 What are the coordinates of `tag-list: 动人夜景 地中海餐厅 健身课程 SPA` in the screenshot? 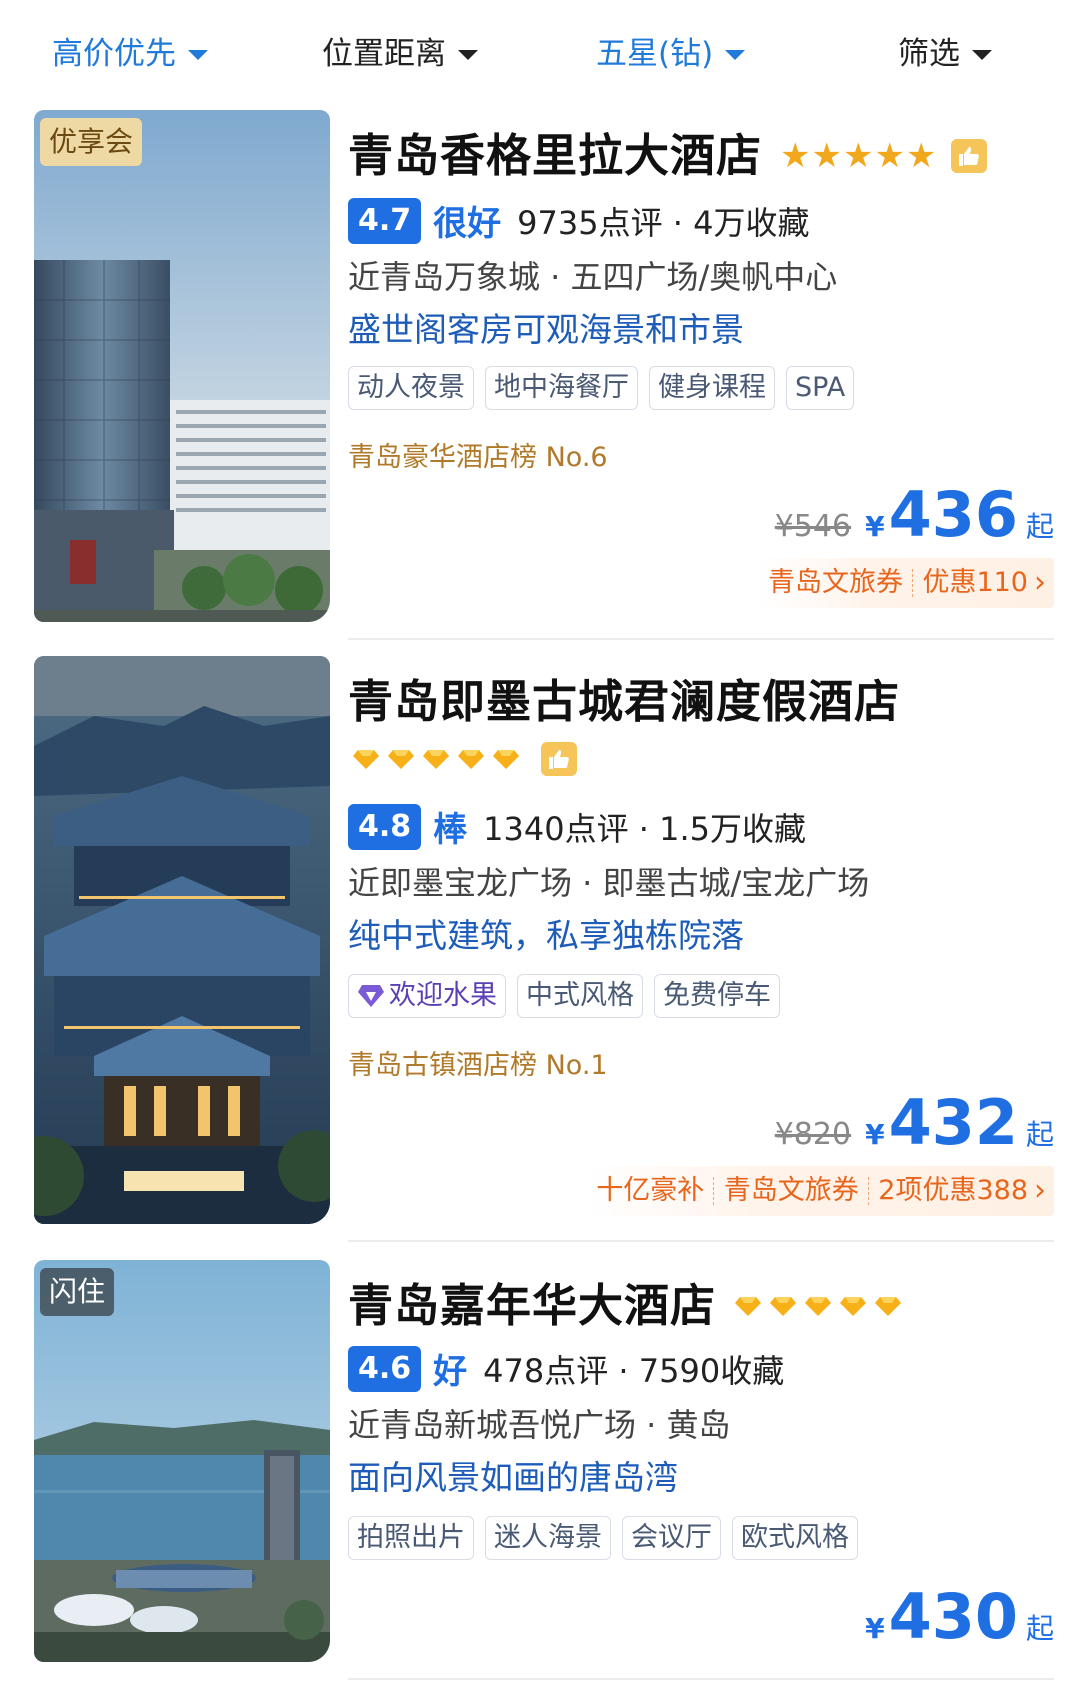 It's located at (606, 388).